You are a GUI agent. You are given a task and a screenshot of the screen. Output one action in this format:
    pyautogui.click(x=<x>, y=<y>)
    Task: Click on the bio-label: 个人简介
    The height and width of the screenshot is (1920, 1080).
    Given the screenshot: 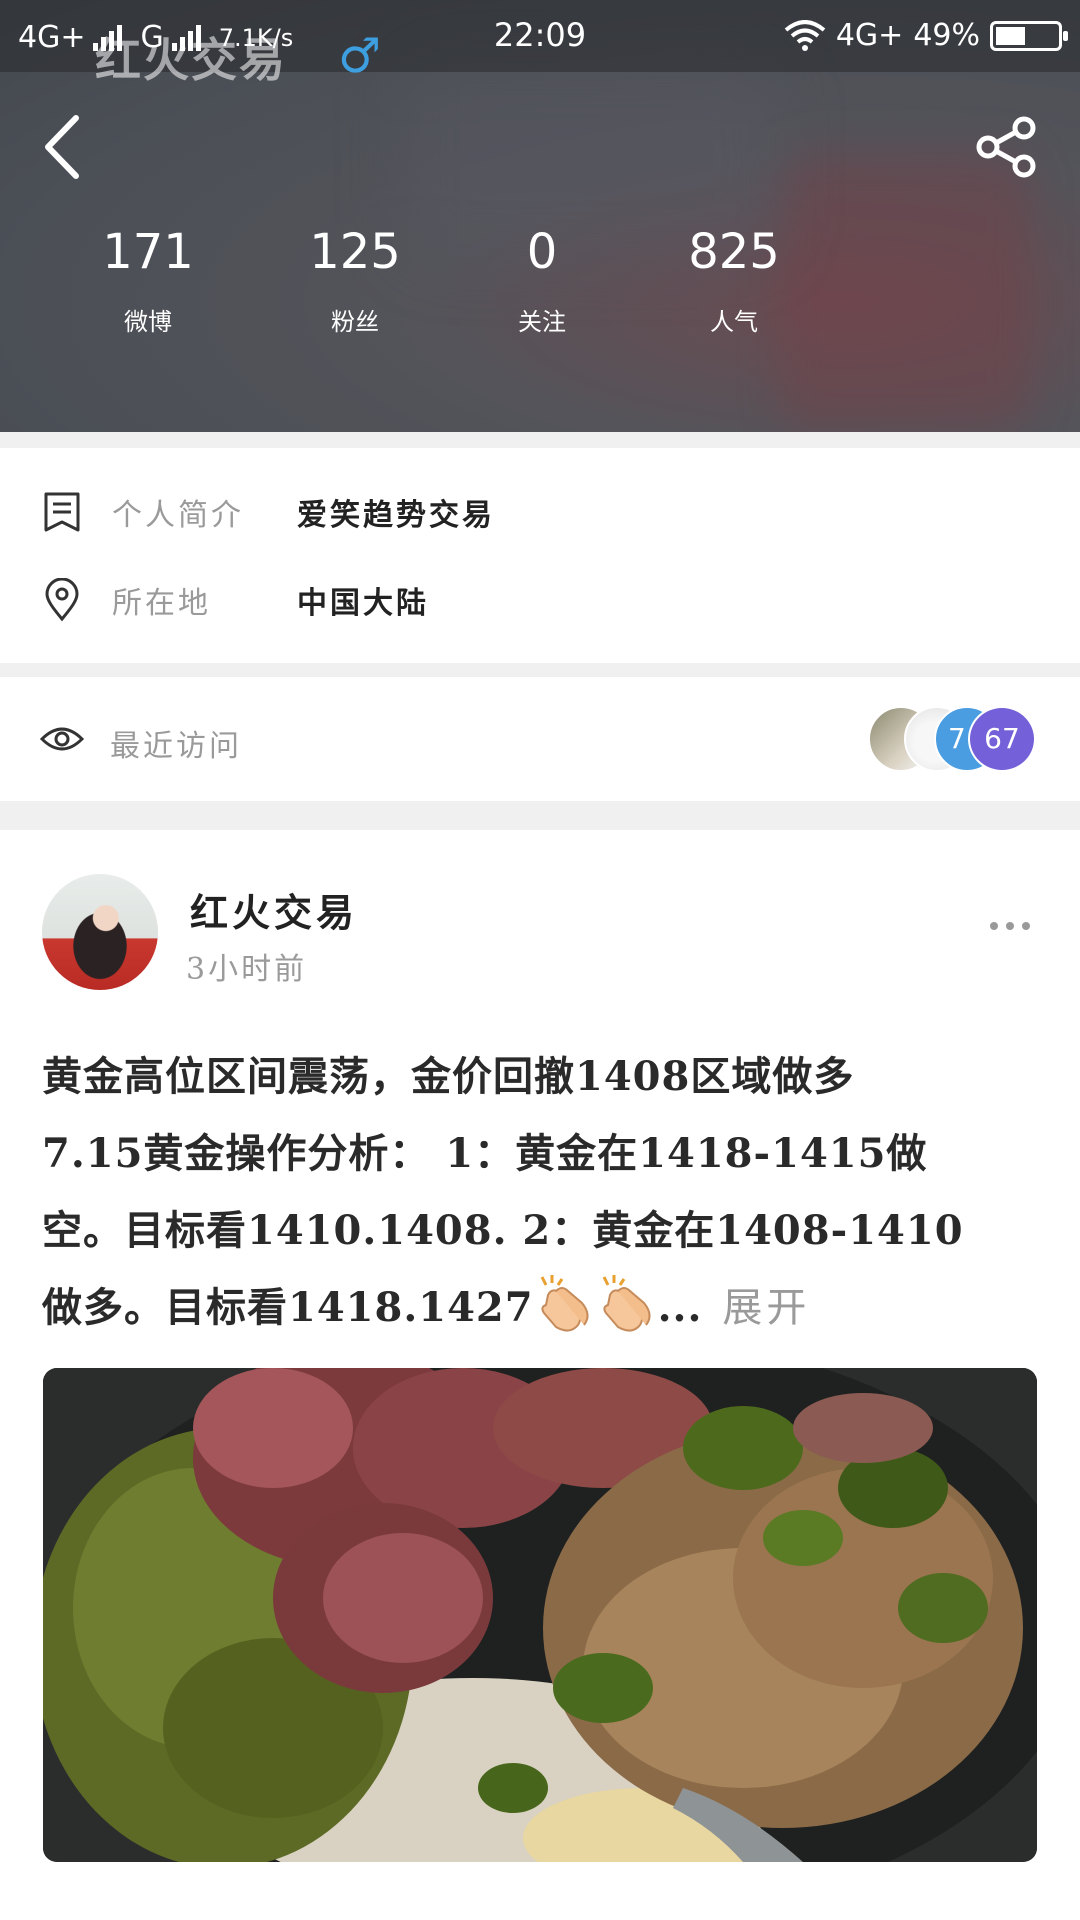 What is the action you would take?
    pyautogui.click(x=178, y=515)
    